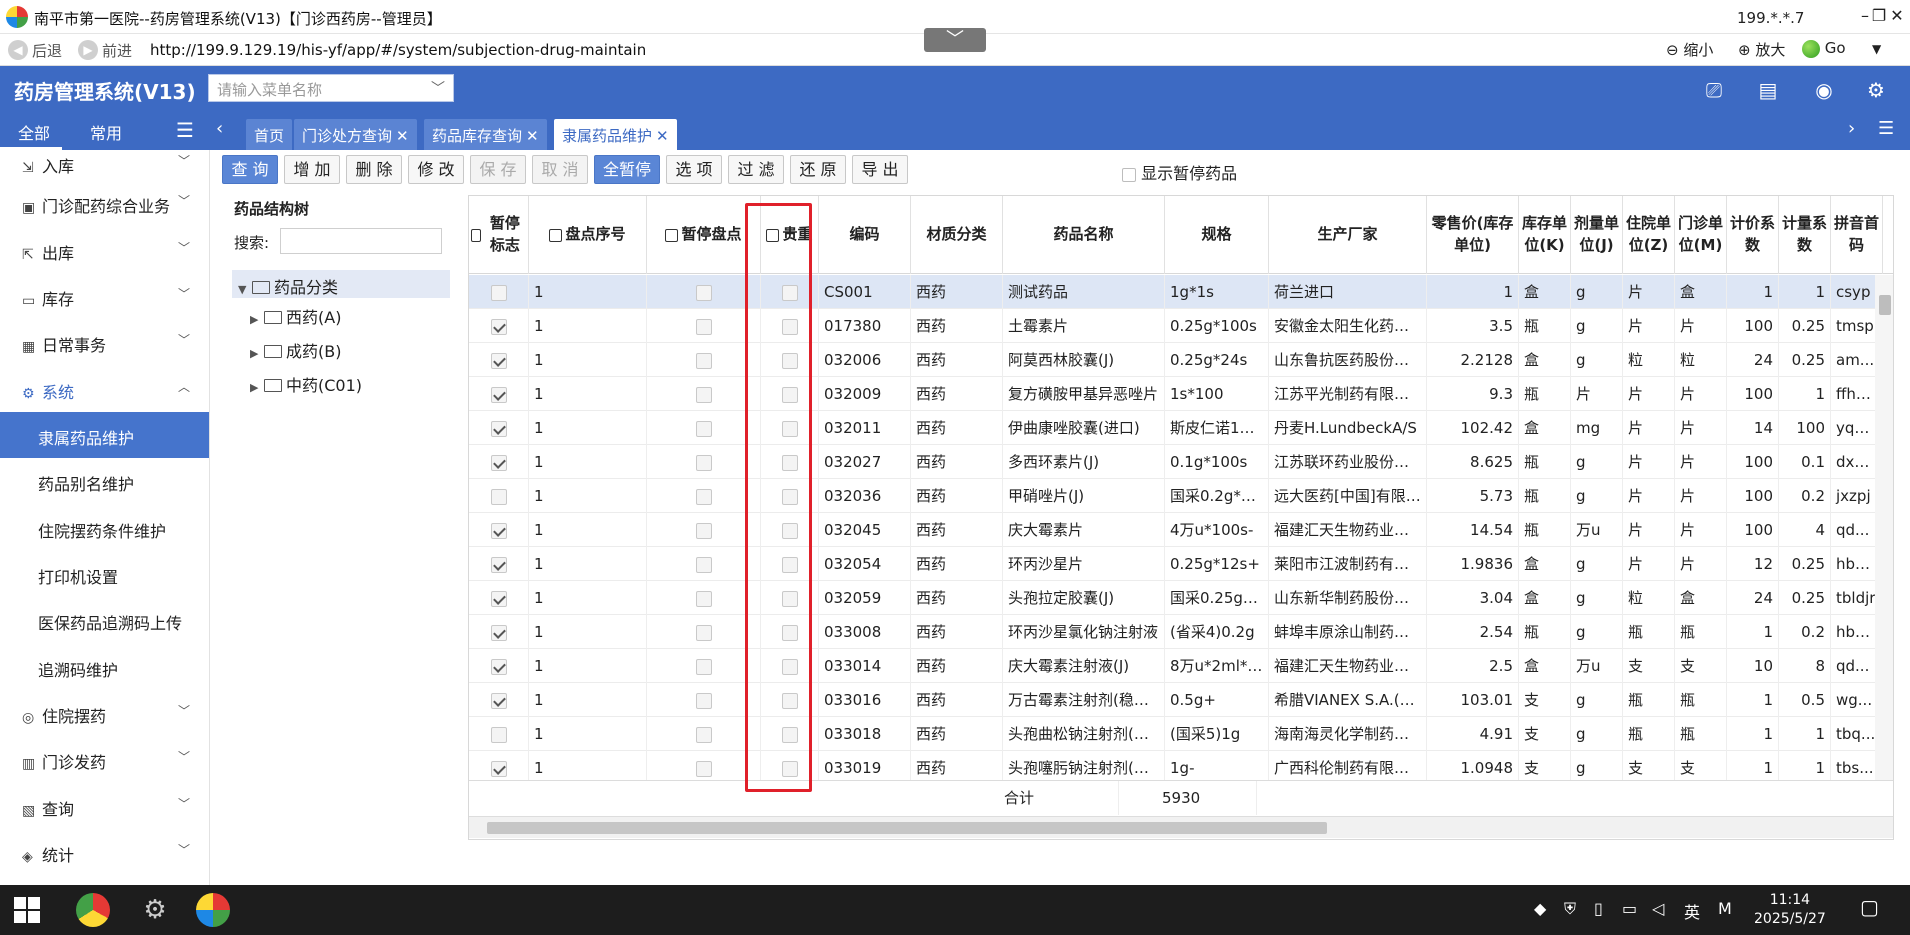 The width and height of the screenshot is (1910, 935). I want to click on col-metering-factor-cell: 100, so click(1805, 428).